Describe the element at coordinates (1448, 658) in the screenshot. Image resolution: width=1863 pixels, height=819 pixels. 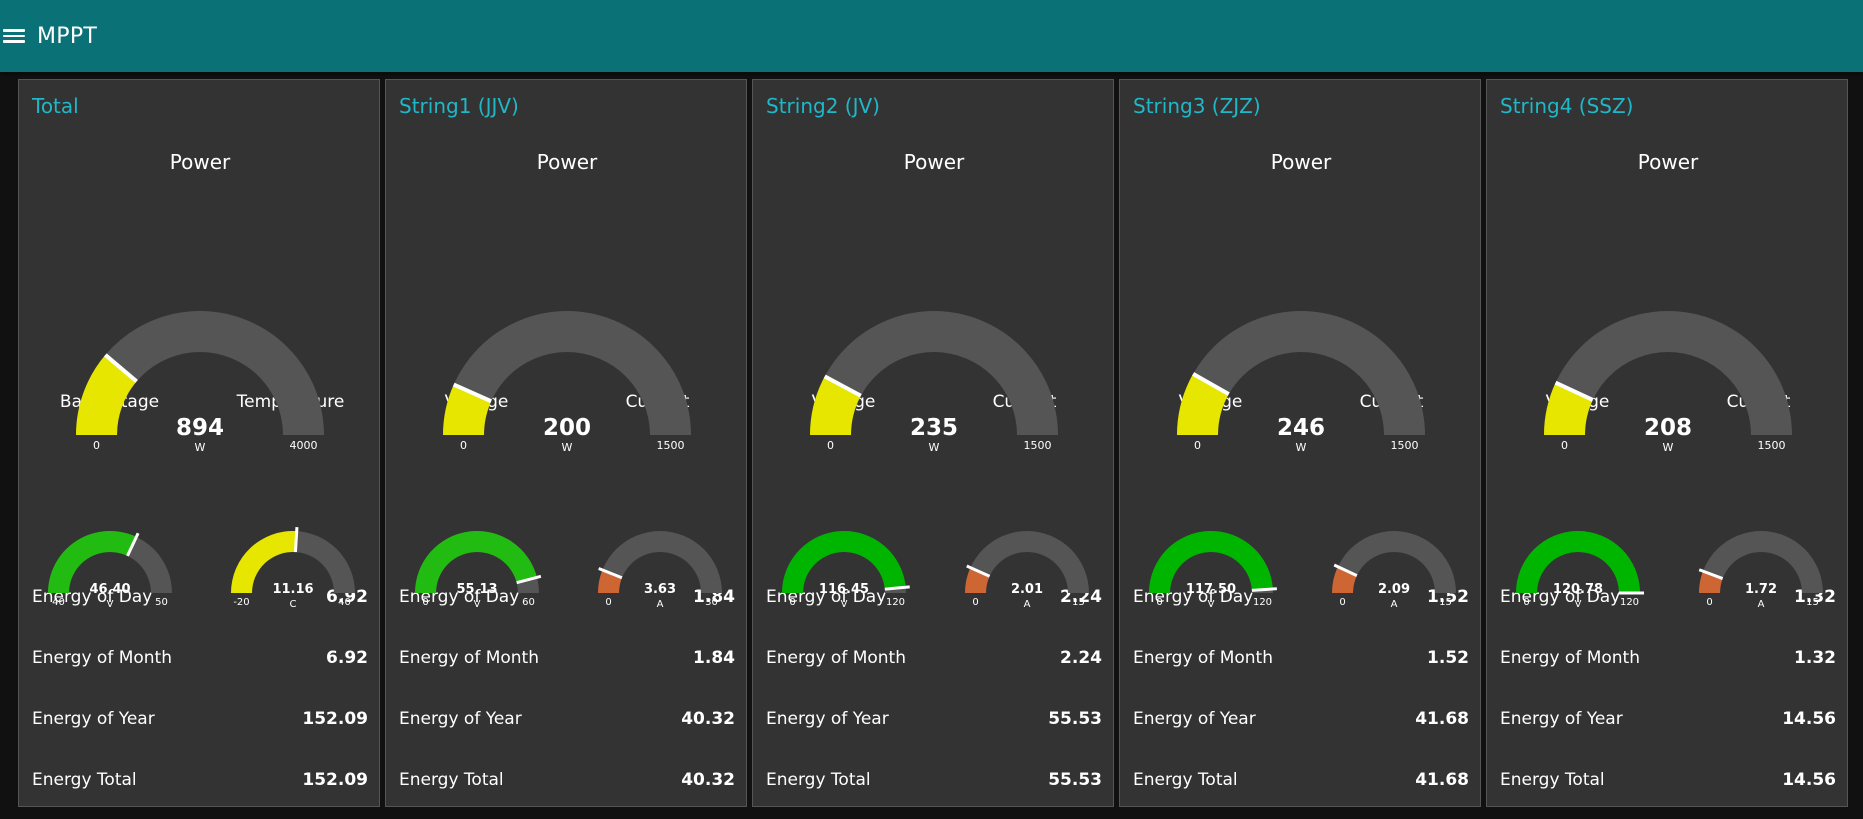
I see `stat-value: 1.52` at that location.